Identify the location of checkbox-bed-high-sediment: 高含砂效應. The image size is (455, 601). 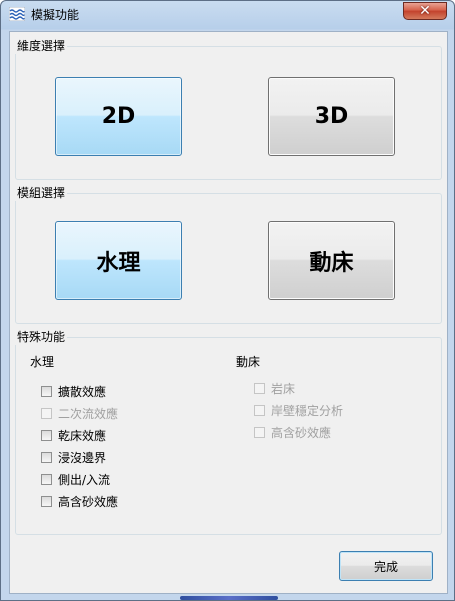
(292, 432).